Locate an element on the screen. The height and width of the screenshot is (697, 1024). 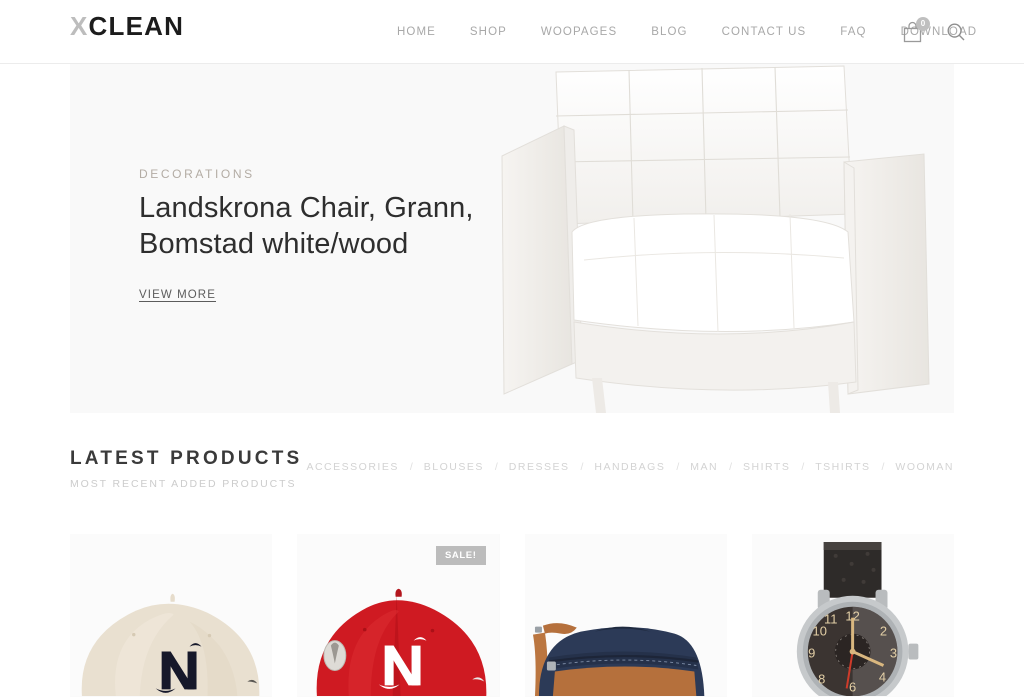
search-icon is located at coordinates (956, 32).